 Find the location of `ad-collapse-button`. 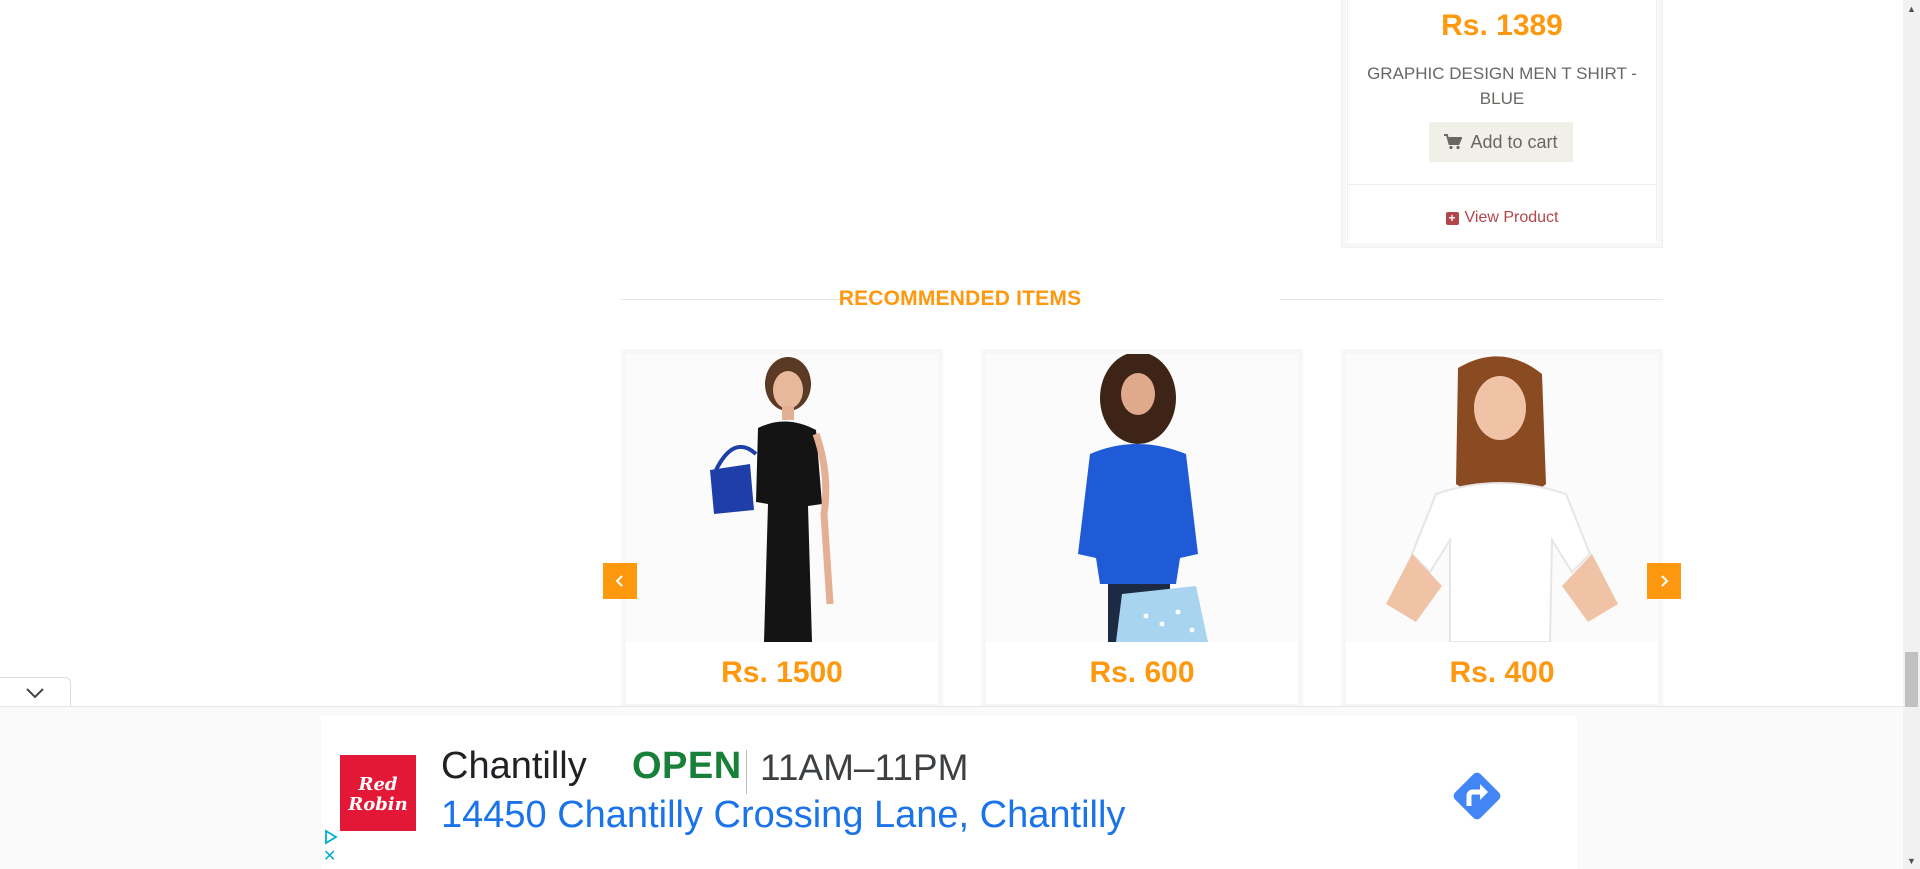

ad-collapse-button is located at coordinates (35, 692).